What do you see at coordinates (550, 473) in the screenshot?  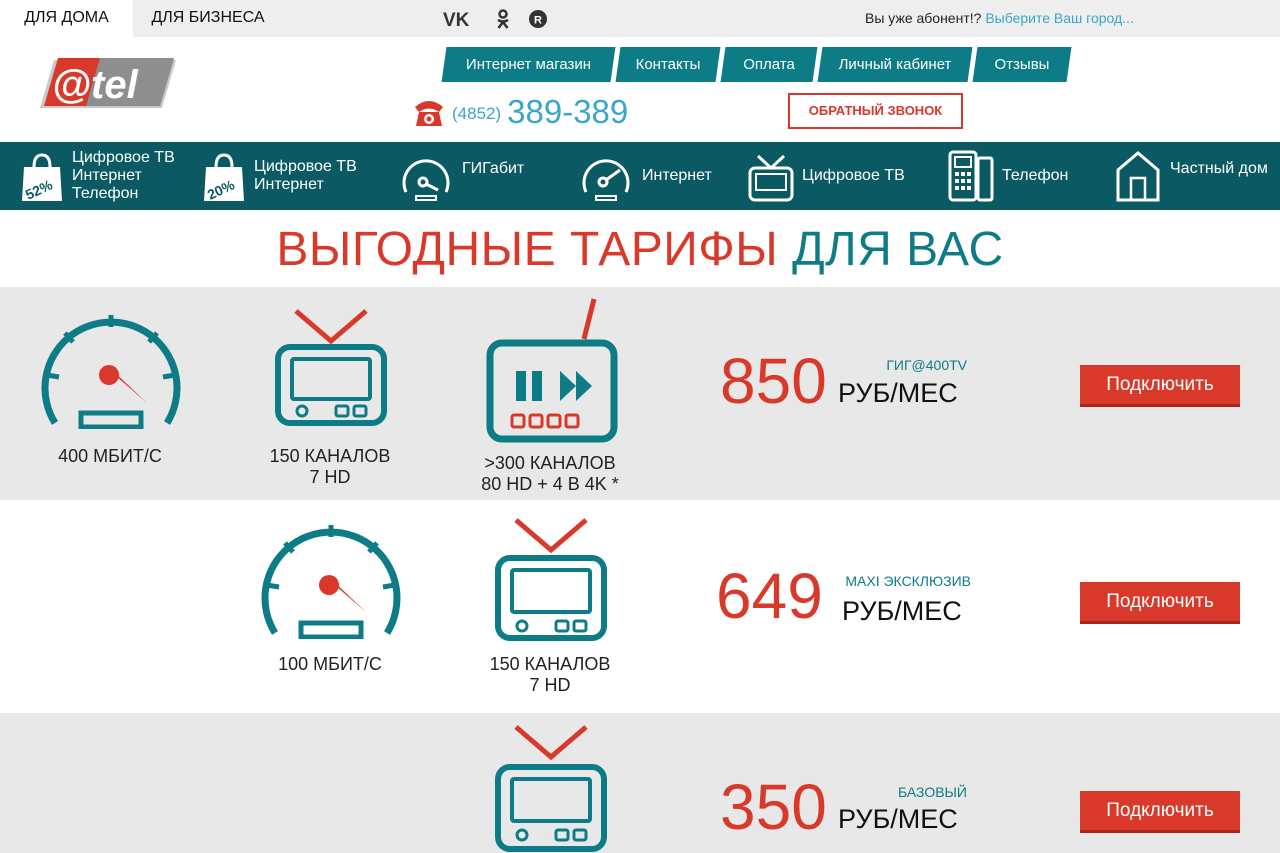 I see `premium-caption: >300 КАНАЛОВ 80 HD + 4 В 4K *` at bounding box center [550, 473].